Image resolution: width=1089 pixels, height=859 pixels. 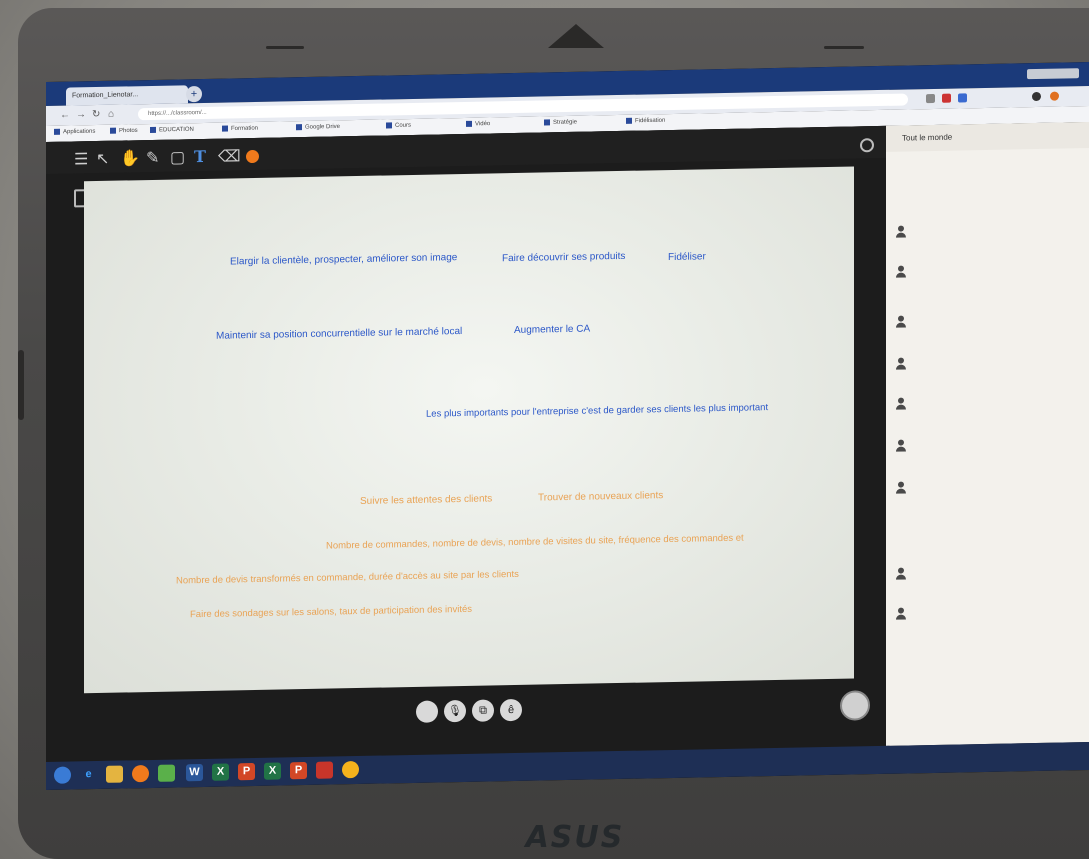 What do you see at coordinates (166, 773) in the screenshot?
I see `chrome-icon` at bounding box center [166, 773].